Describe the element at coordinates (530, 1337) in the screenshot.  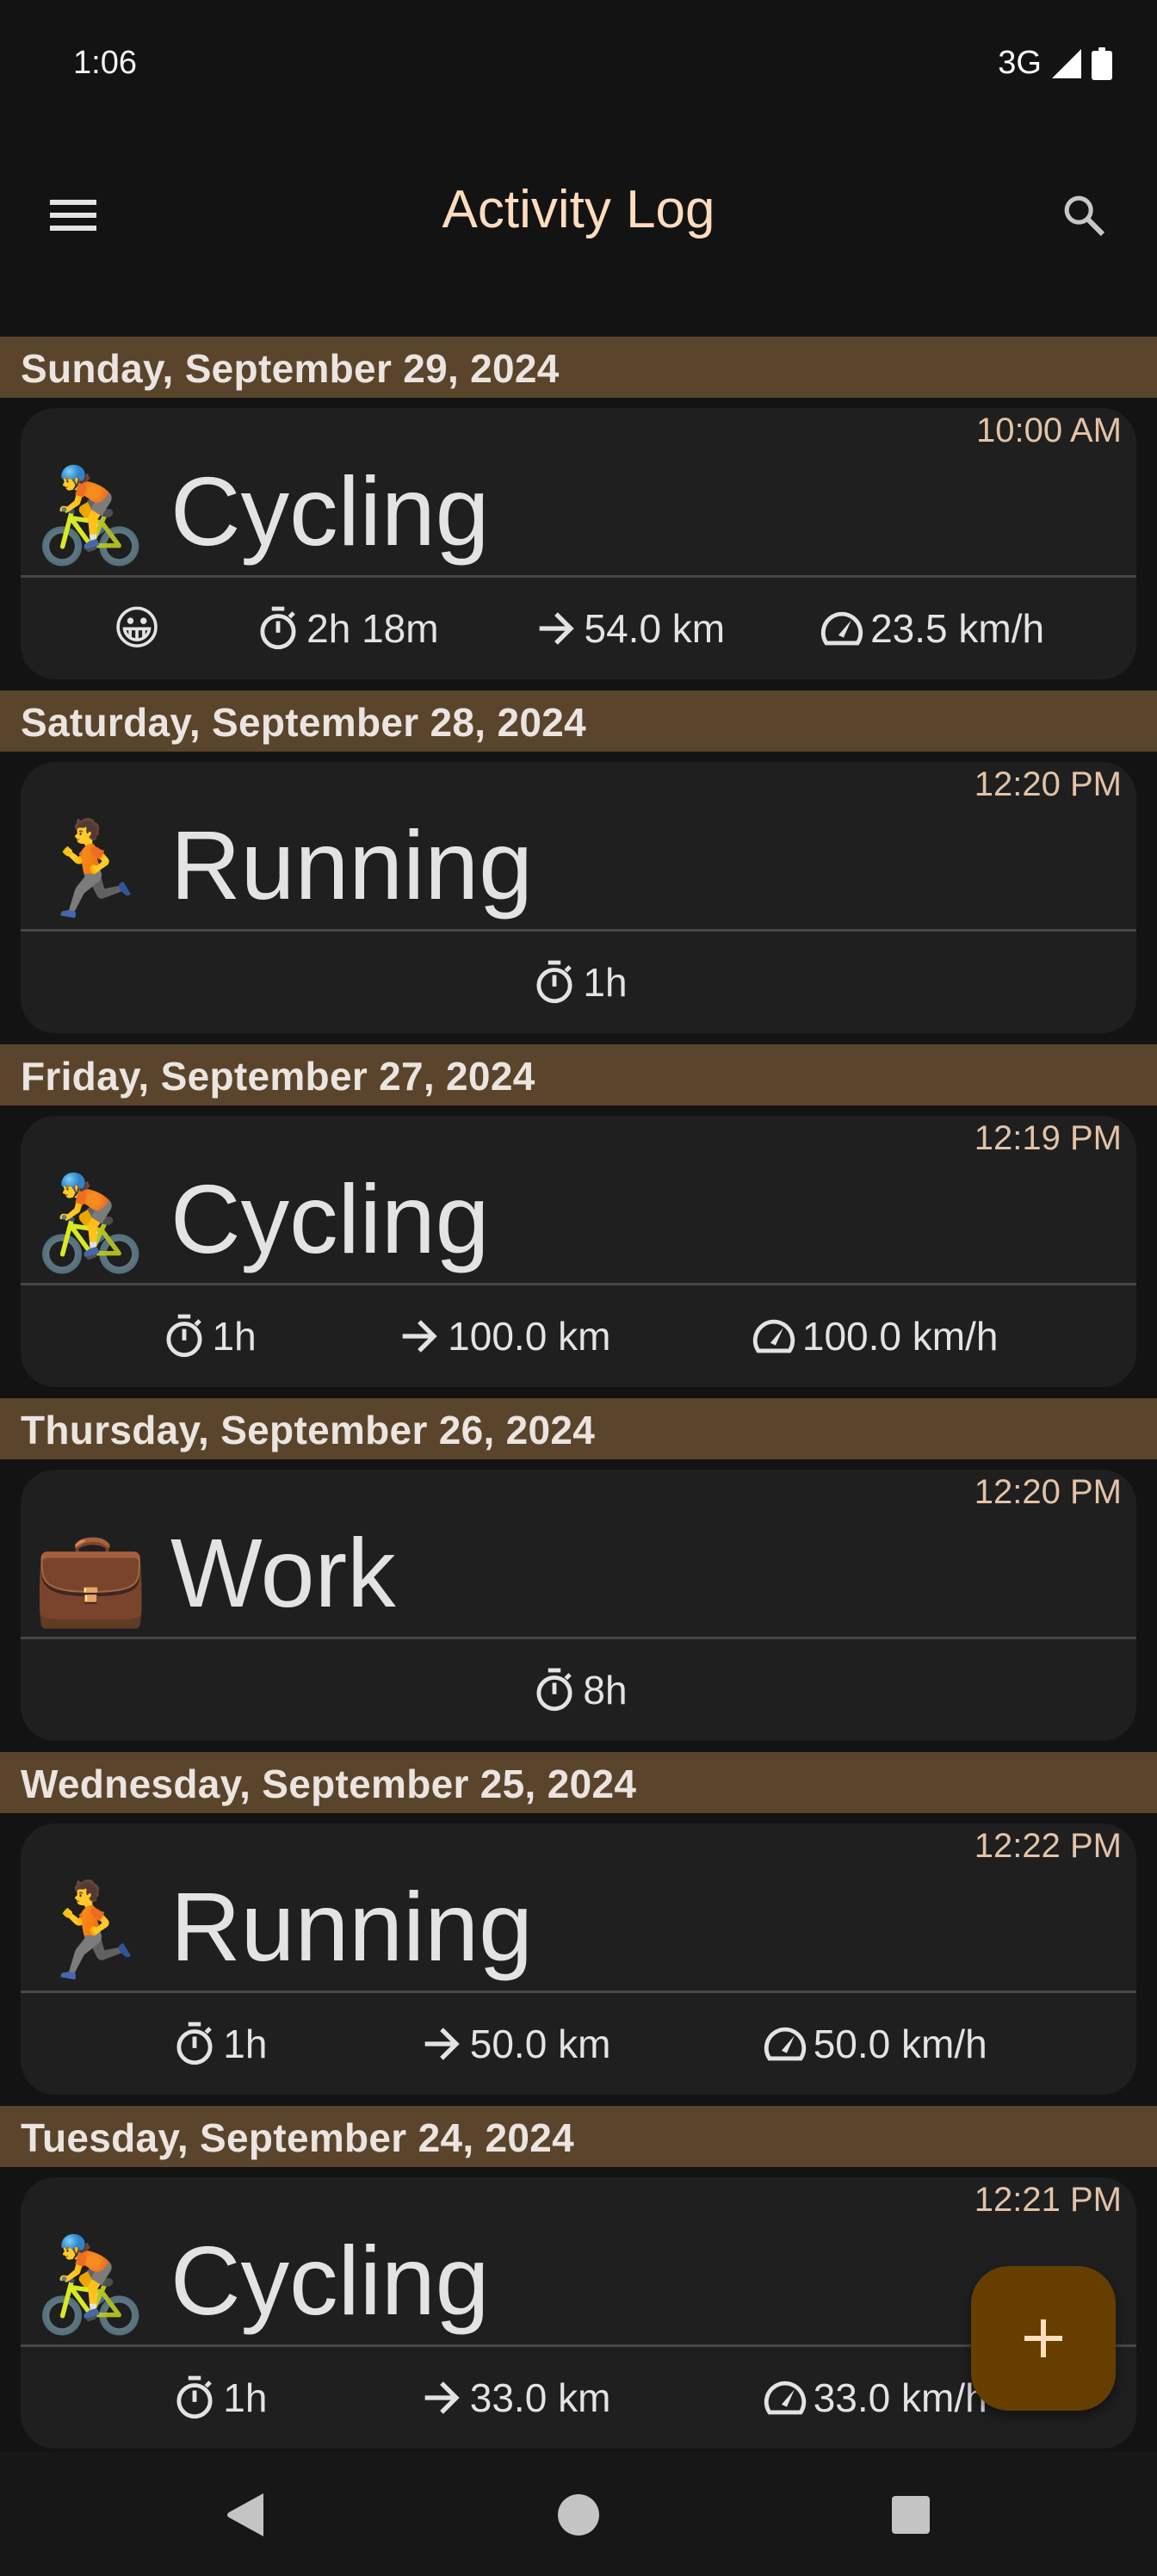
I see `distance-value: 100.0 km` at that location.